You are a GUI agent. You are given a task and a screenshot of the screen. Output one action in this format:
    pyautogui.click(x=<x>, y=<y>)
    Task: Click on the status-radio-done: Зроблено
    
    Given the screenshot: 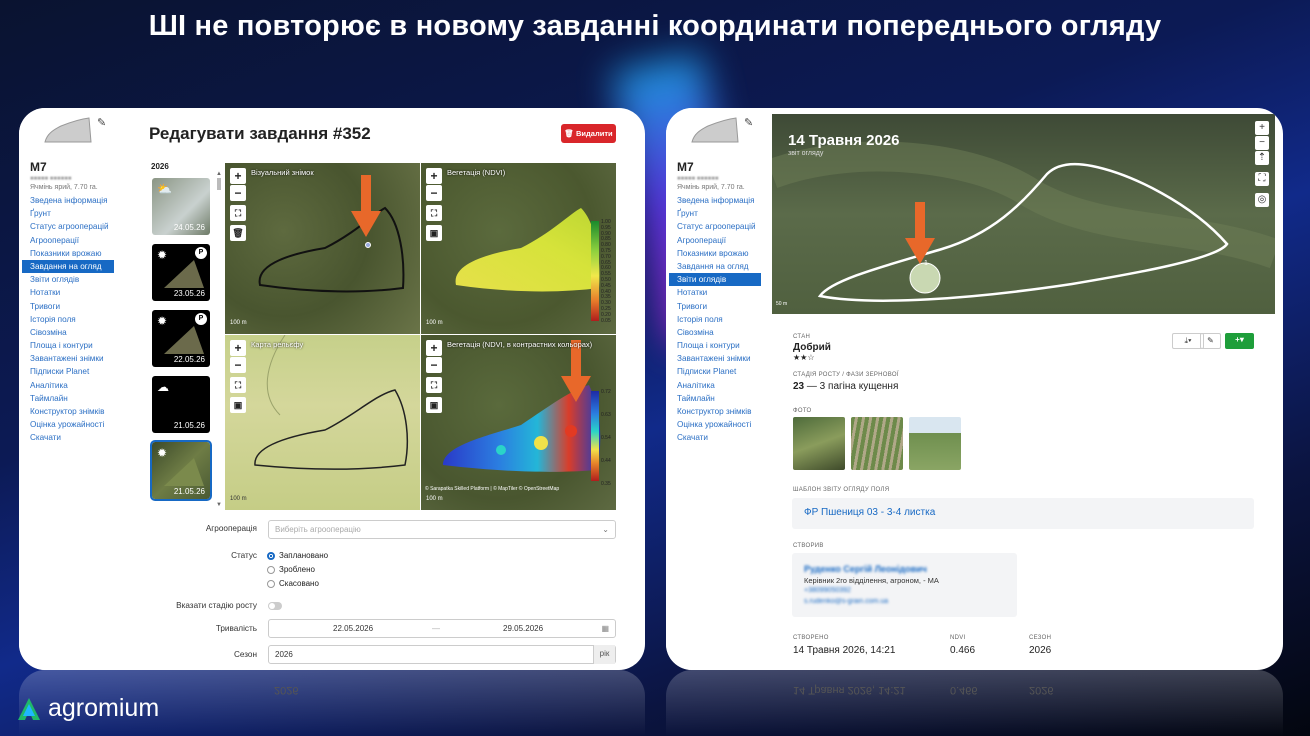 What is the action you would take?
    pyautogui.click(x=291, y=569)
    